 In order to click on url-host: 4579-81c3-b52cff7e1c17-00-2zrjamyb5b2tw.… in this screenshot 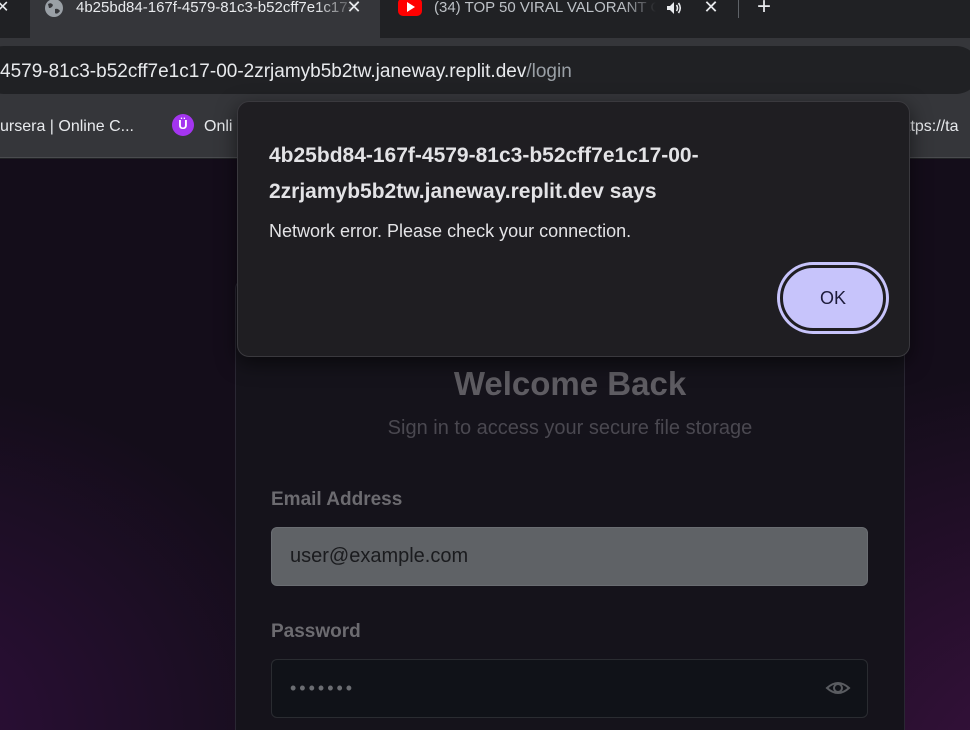, I will do `click(263, 71)`.